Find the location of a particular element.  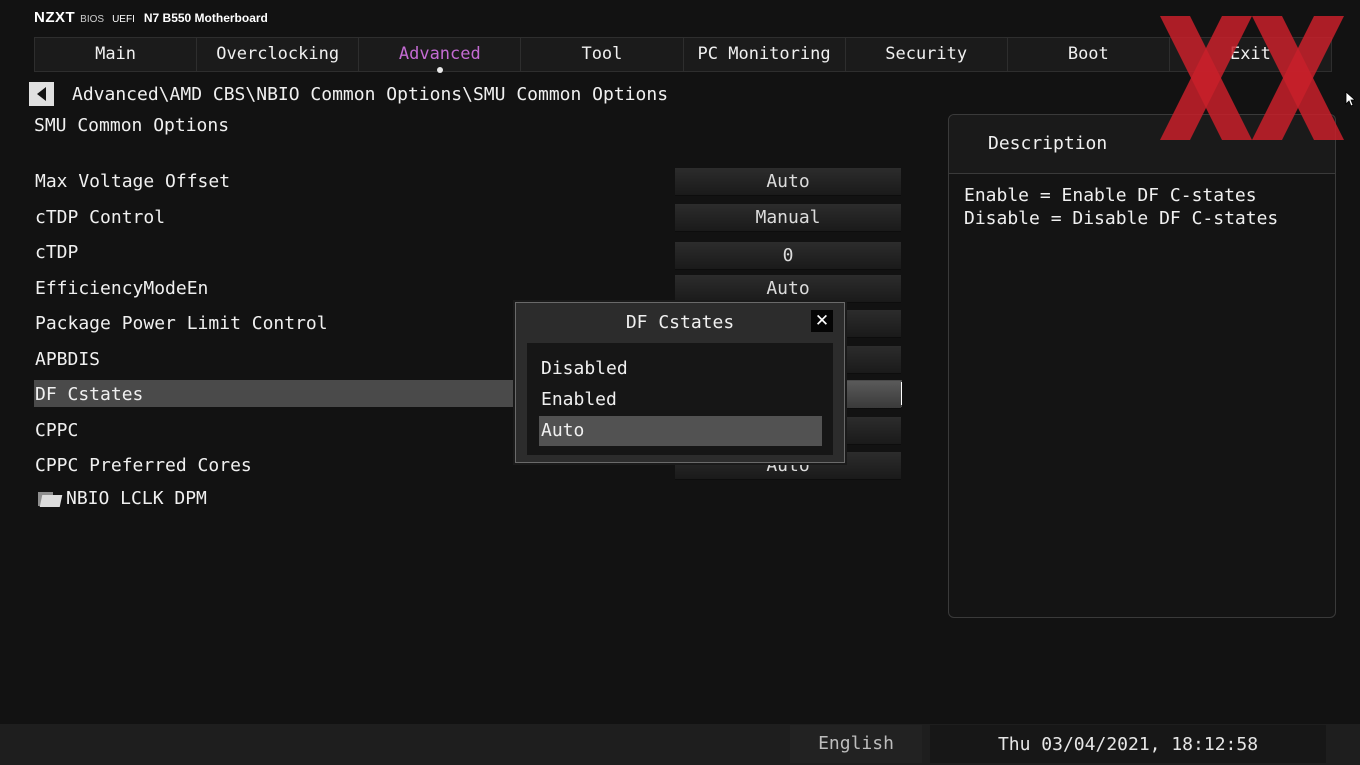

folder-icon is located at coordinates (50, 498).